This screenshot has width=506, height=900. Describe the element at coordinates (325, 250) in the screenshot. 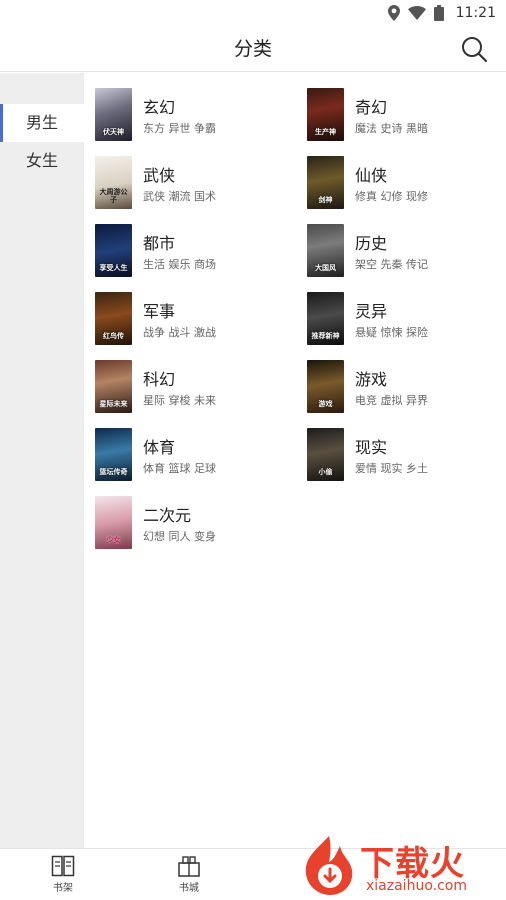

I see `book-cover: 大国风` at that location.